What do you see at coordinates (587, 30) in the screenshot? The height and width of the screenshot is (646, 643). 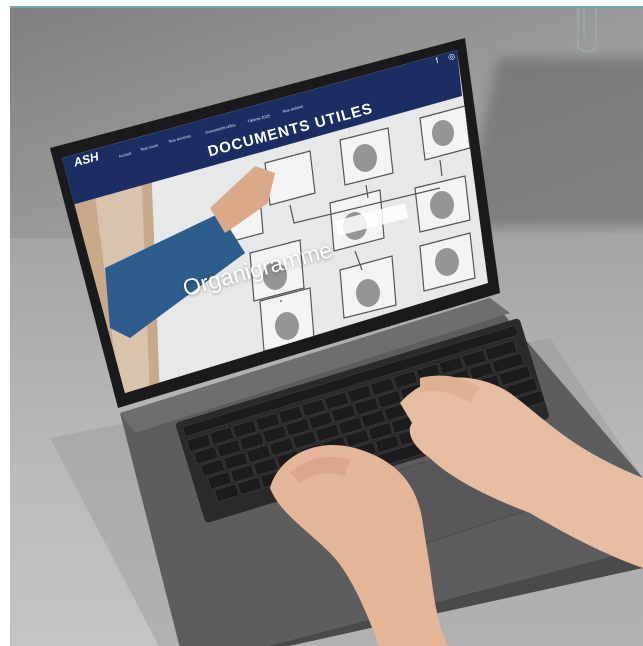 I see `paper-clip` at bounding box center [587, 30].